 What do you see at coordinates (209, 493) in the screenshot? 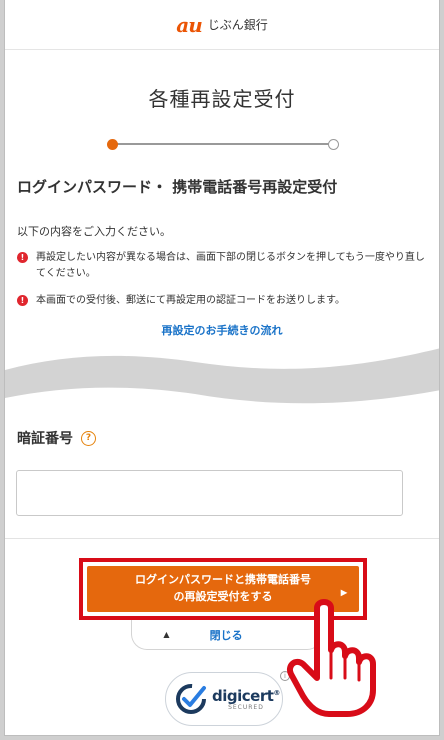
I see `pin-input` at bounding box center [209, 493].